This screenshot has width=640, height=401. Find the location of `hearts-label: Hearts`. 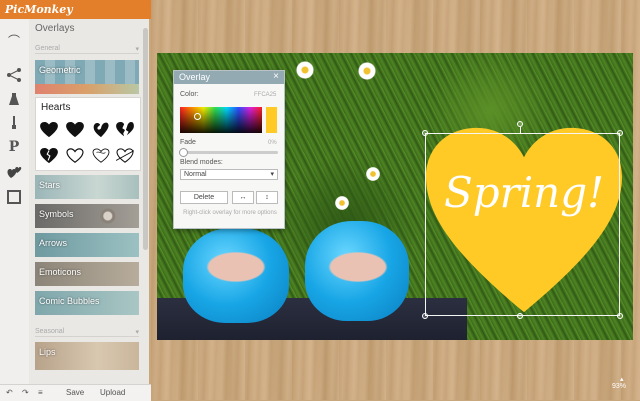

hearts-label: Hearts is located at coordinates (56, 107).